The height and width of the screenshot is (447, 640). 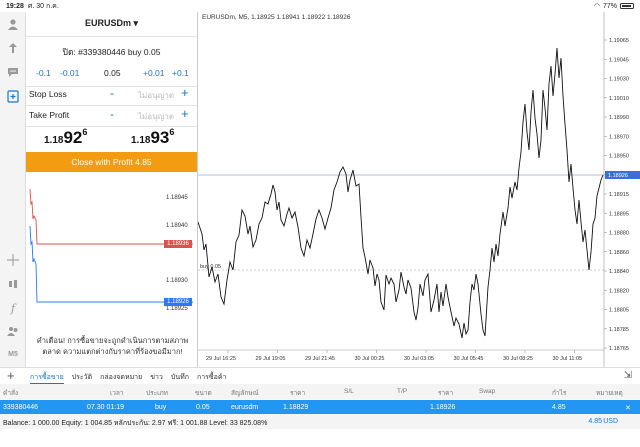 I want to click on price-axis-label: 1.19065, so click(x=619, y=41).